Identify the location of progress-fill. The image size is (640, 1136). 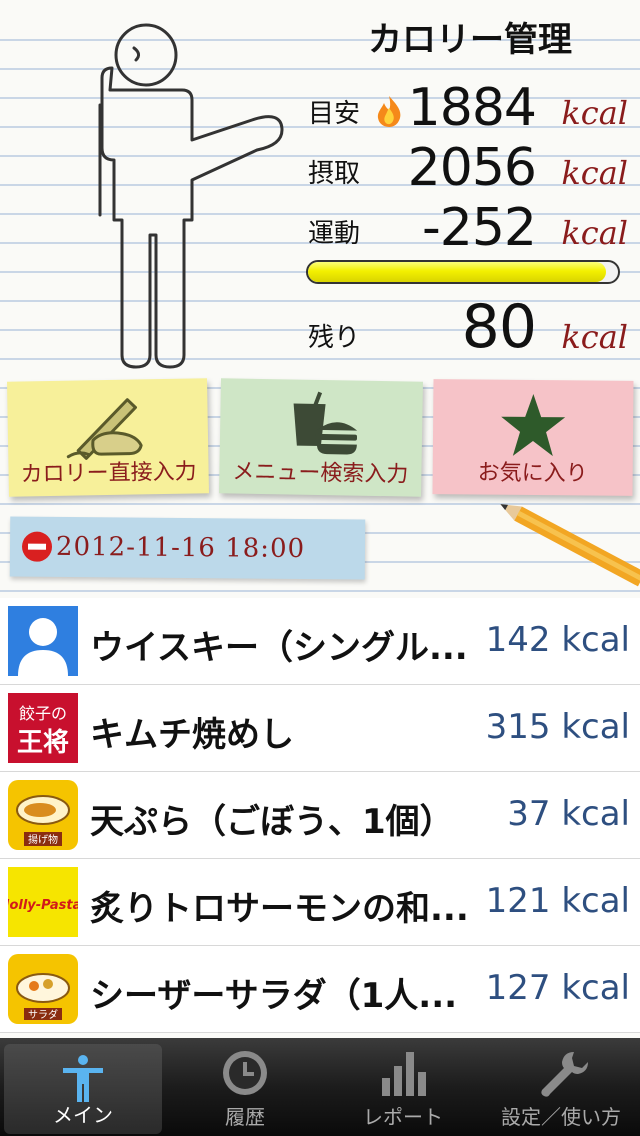
(457, 272).